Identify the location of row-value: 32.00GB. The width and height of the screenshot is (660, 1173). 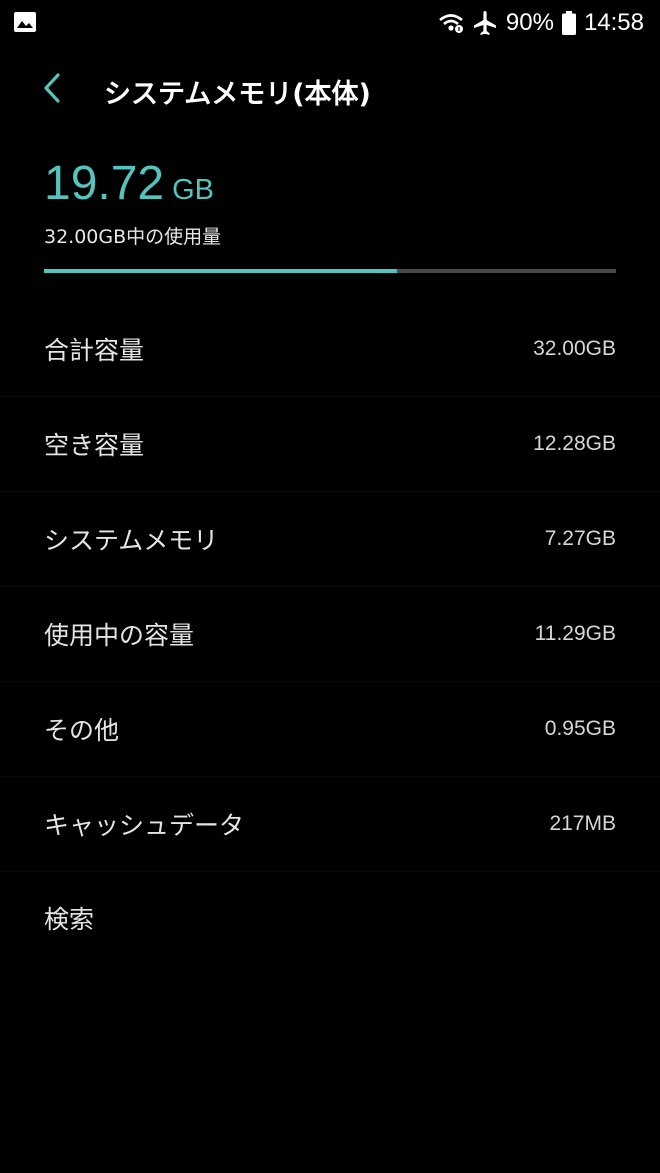
(574, 348).